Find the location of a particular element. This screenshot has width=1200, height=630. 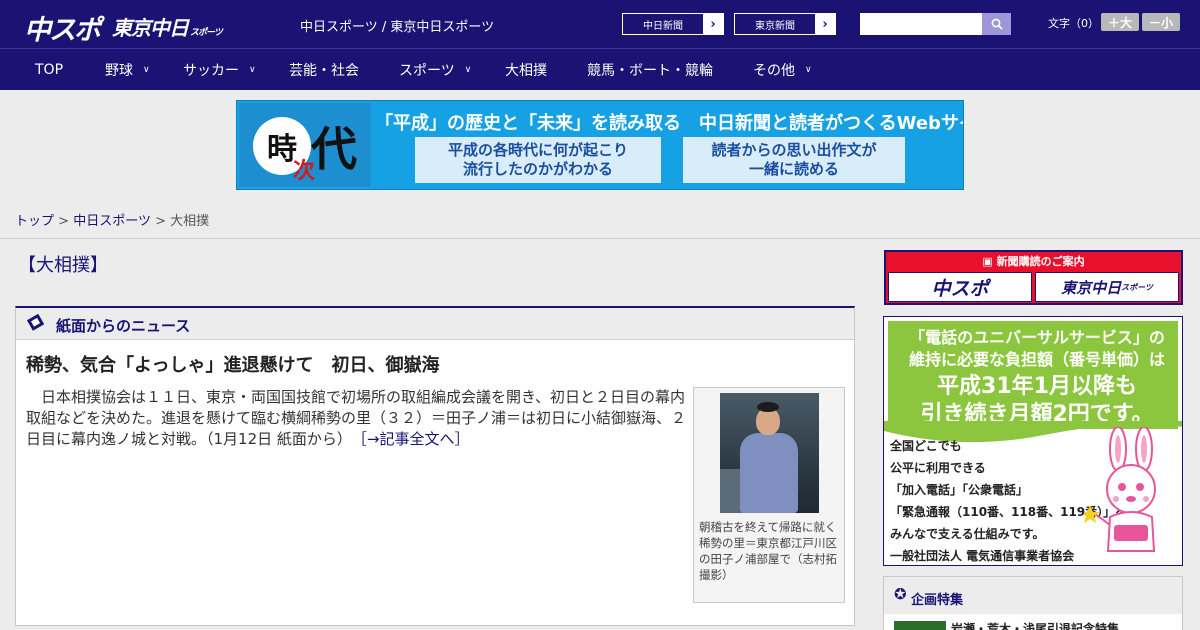

photo-figure-hair is located at coordinates (768, 407).